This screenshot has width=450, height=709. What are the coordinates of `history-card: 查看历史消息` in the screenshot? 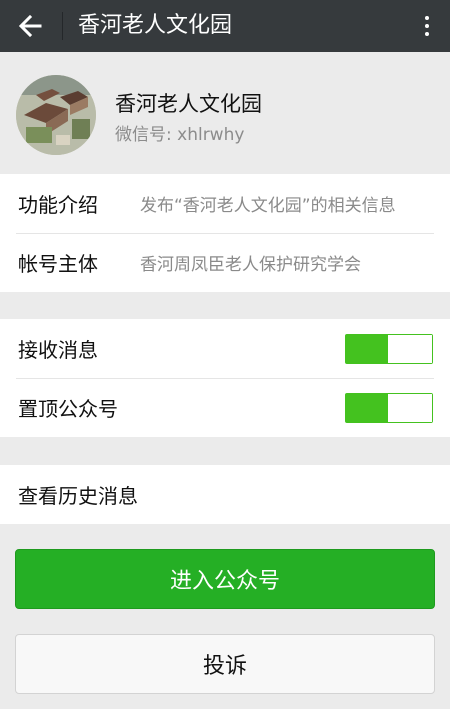 It's located at (225, 494).